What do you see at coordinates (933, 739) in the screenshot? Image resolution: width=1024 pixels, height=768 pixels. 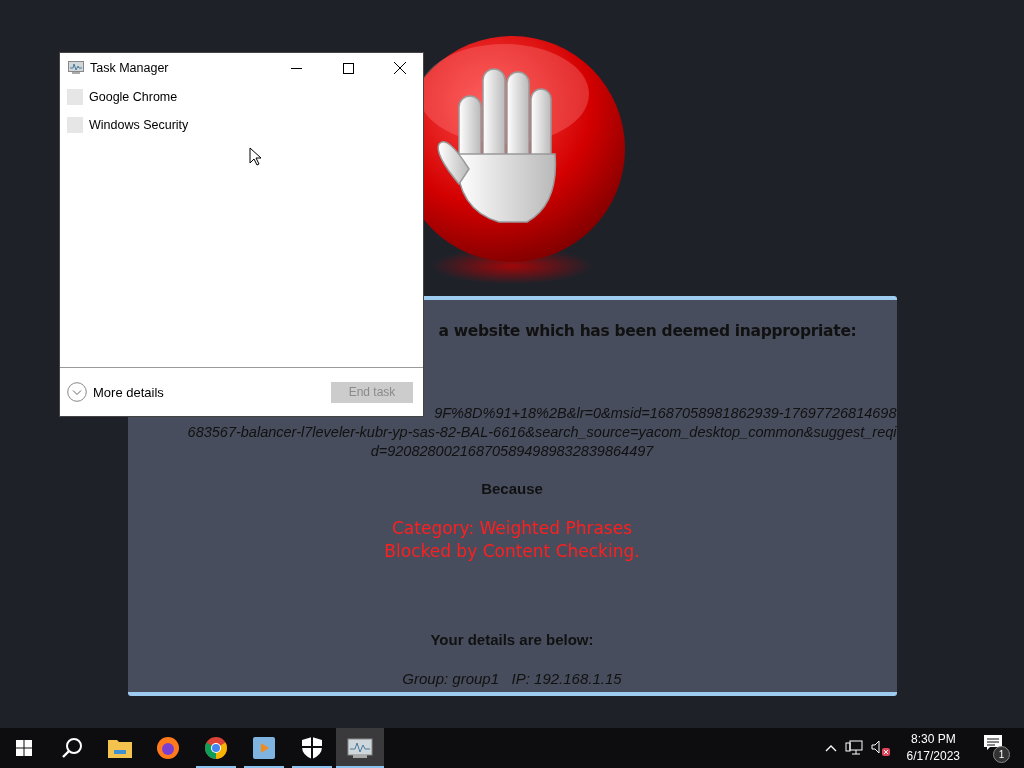 I see `time-text: 8:30 PM` at bounding box center [933, 739].